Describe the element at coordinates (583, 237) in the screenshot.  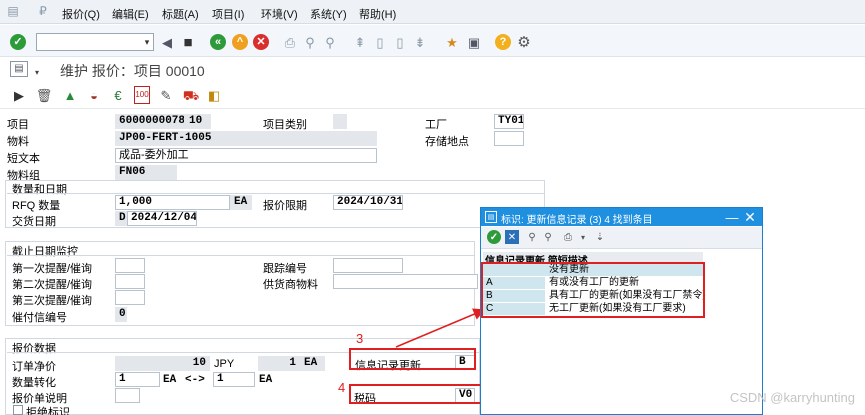
I see `chevron-down-icon: ▾` at that location.